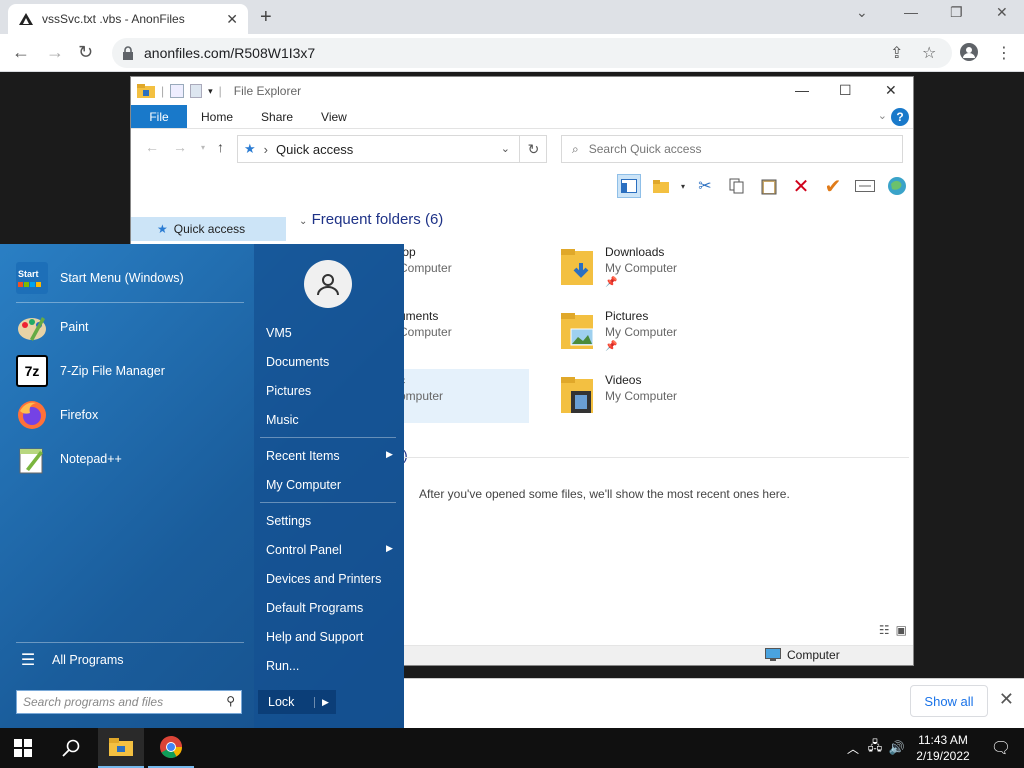 Image resolution: width=1024 pixels, height=768 pixels. What do you see at coordinates (659, 273) in the screenshot?
I see `folder-item: Downloads My Computer 📌` at bounding box center [659, 273].